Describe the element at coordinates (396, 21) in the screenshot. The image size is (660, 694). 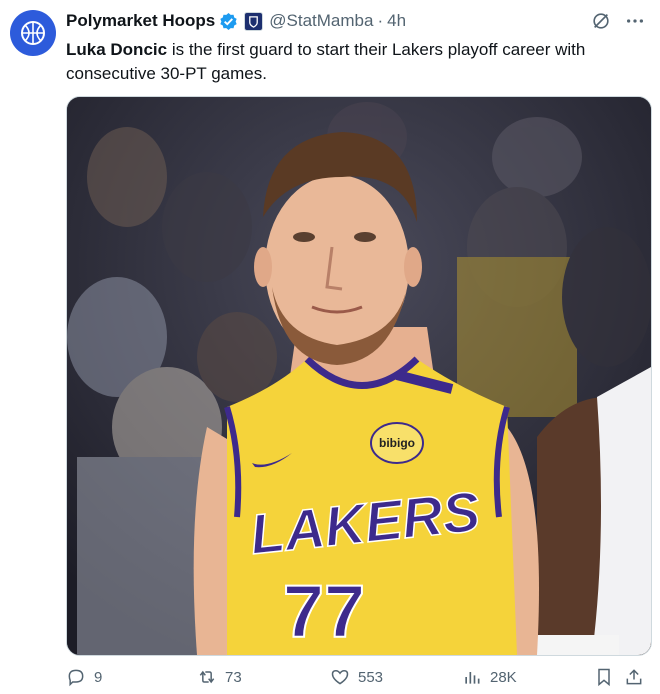
I see `timestamp: 4h` at that location.